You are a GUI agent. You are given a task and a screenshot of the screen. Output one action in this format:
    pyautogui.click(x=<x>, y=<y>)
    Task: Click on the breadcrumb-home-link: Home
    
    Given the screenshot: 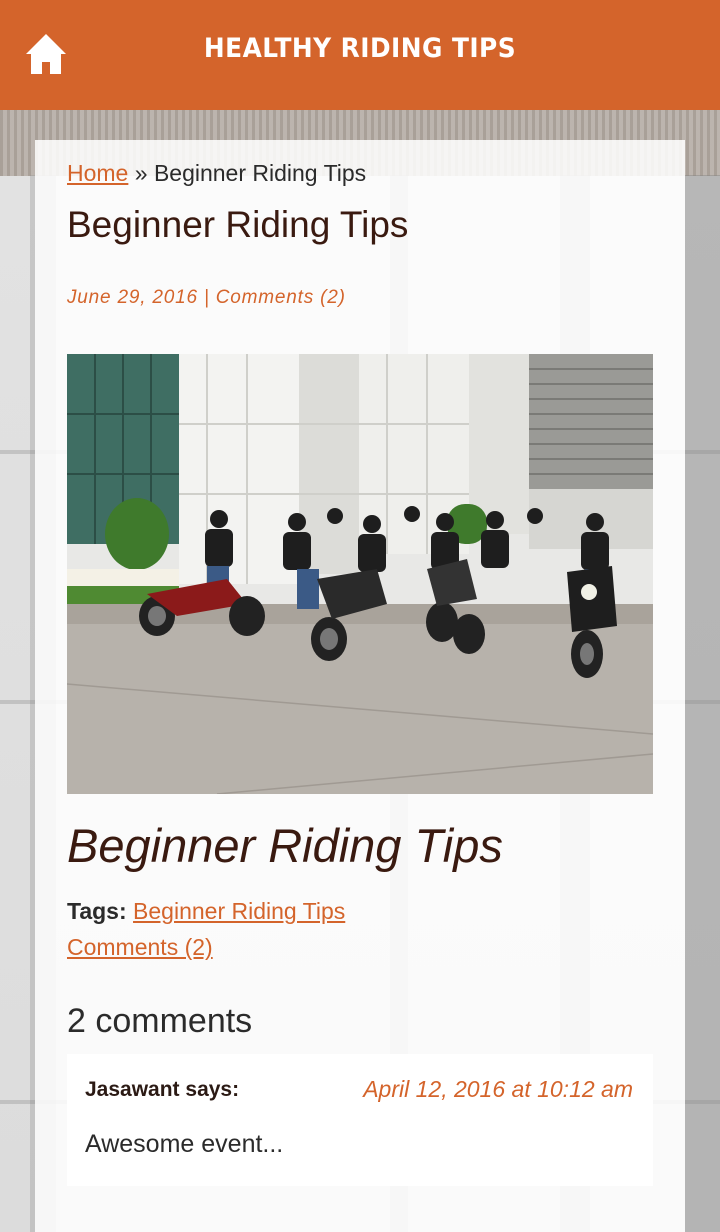 What is the action you would take?
    pyautogui.click(x=97, y=173)
    